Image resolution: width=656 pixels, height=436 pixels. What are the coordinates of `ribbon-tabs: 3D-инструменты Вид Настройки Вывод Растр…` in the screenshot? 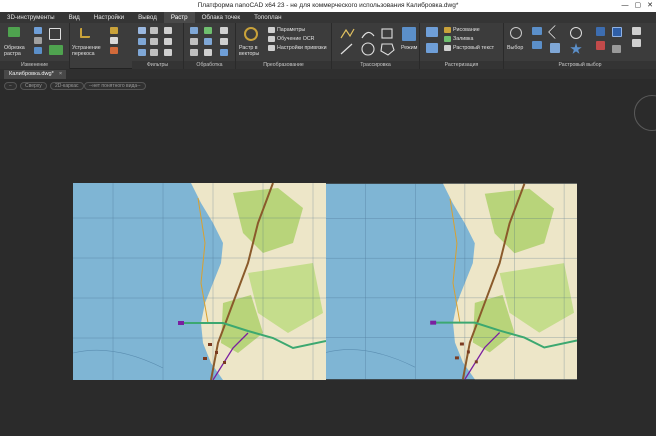 It's located at (328, 17).